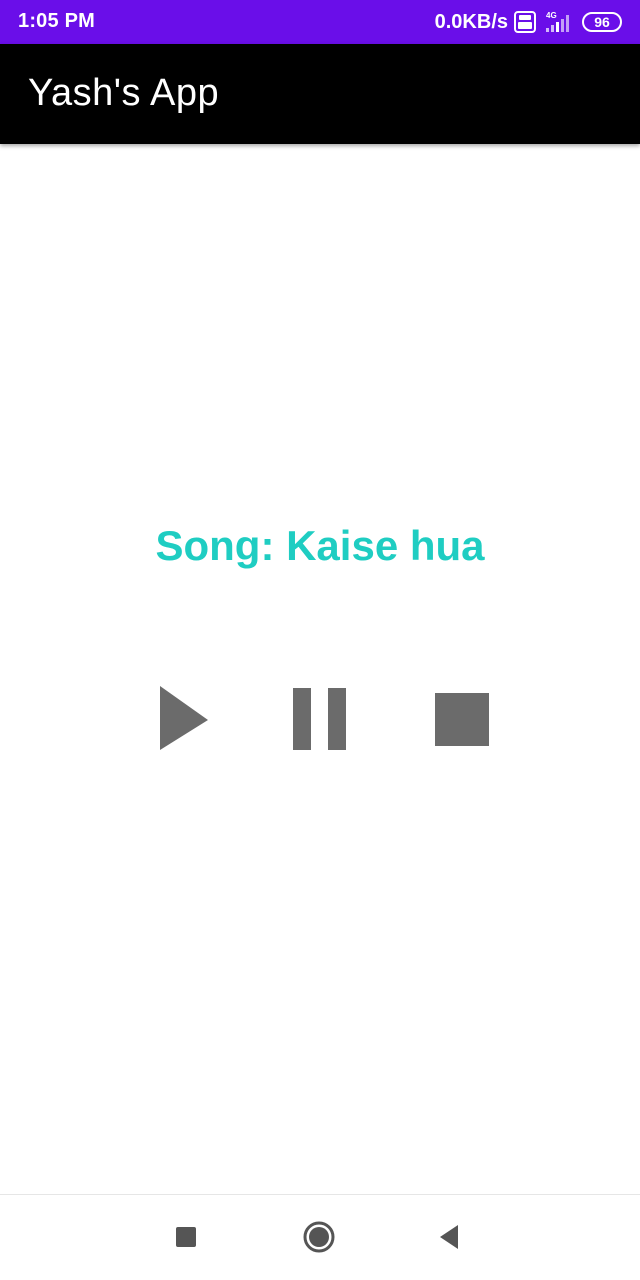 The image size is (640, 1280). I want to click on home-button, so click(319, 1237).